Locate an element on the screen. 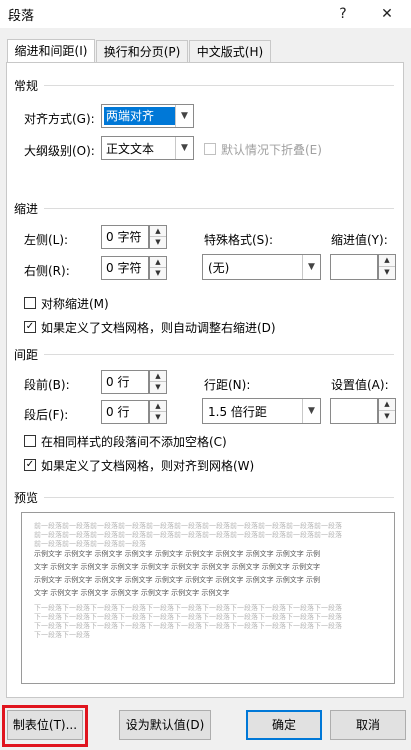  spacing-before-label: 段前(B): is located at coordinates (47, 385).